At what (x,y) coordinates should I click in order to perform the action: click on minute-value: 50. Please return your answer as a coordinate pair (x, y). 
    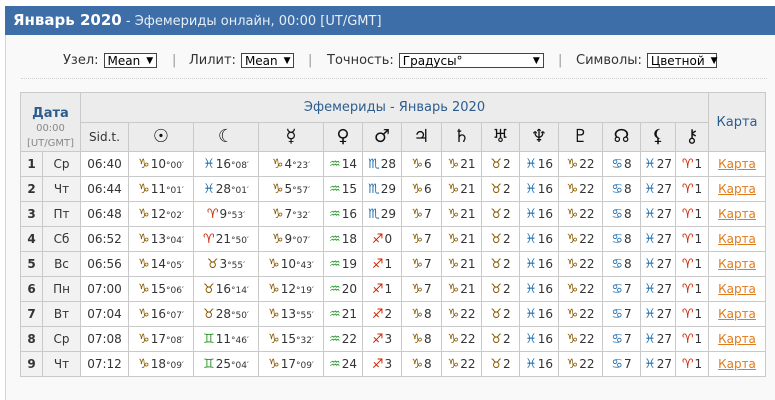
    Looking at the image, I should click on (241, 315).